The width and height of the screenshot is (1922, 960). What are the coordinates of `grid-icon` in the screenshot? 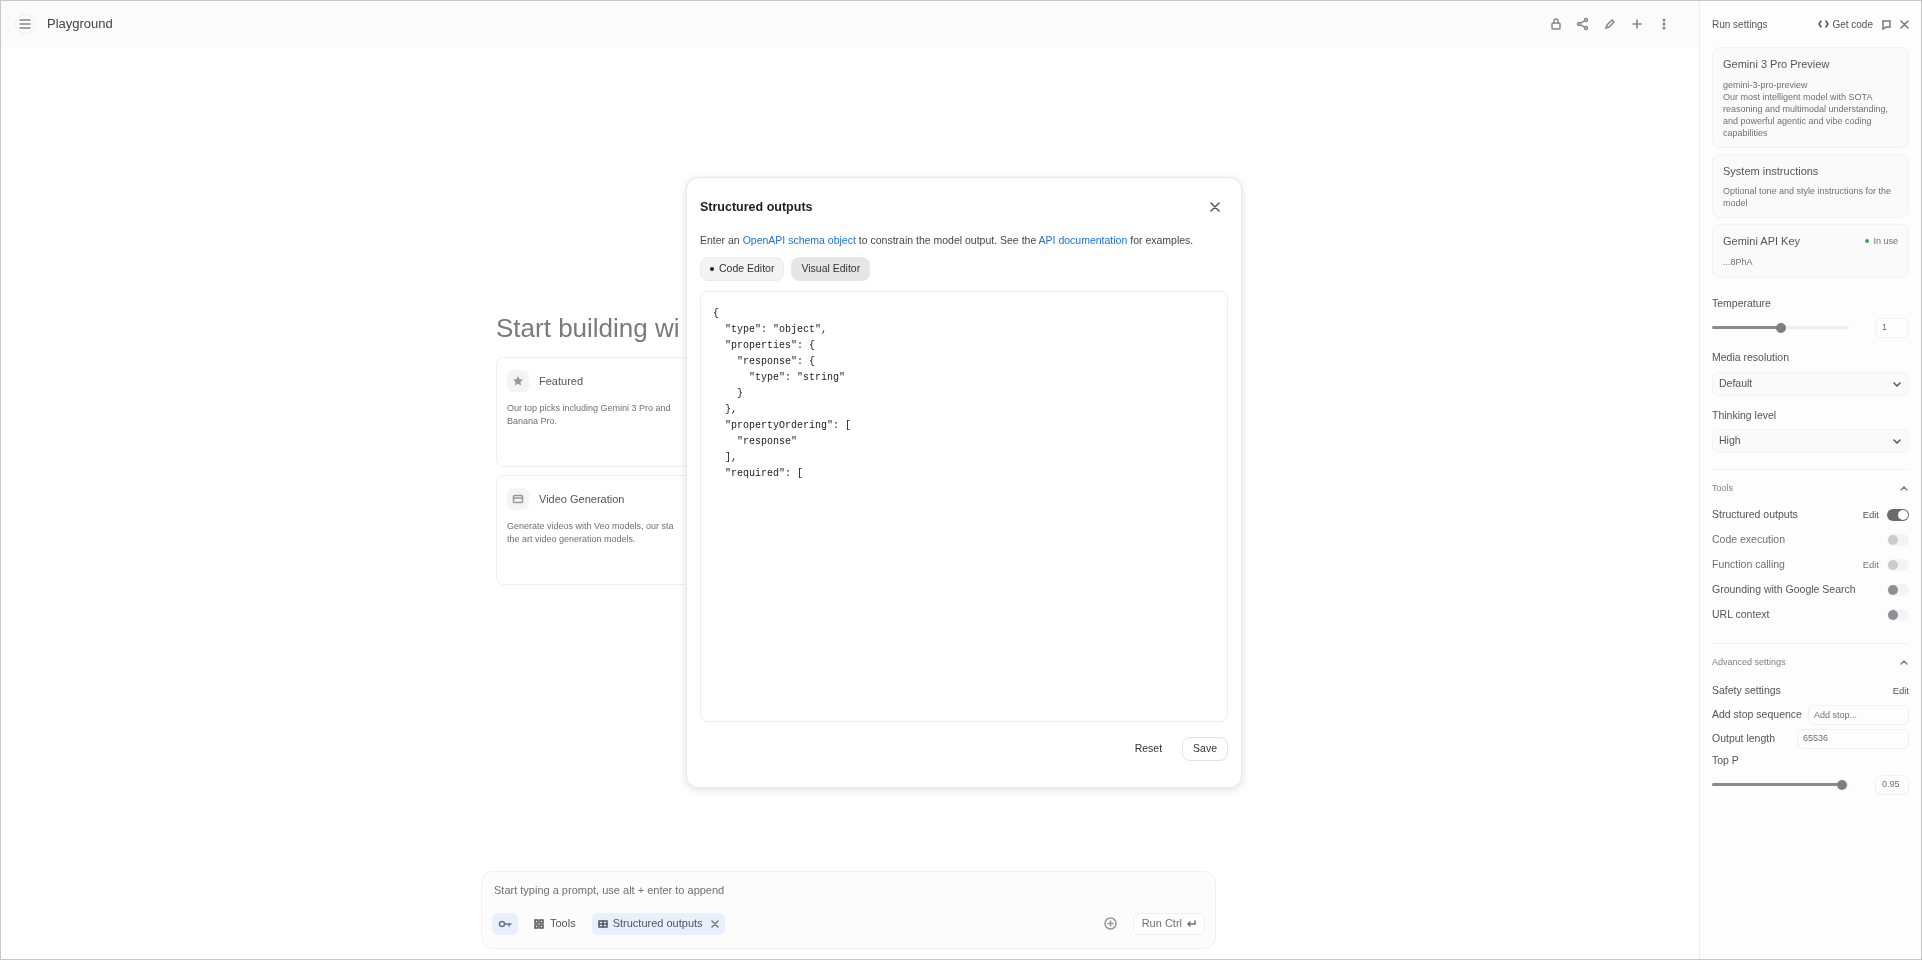 It's located at (539, 923).